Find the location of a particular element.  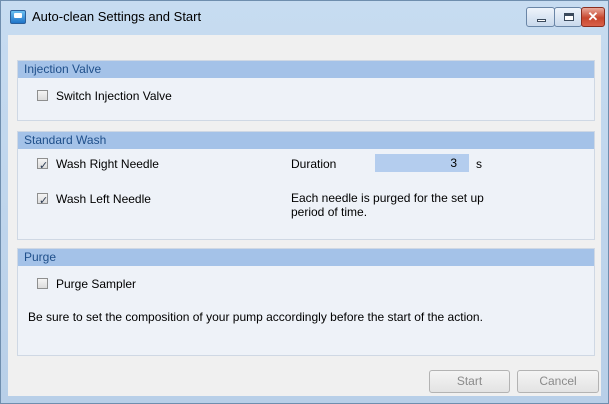

wash-left-needle-label: Wash Left Needle is located at coordinates (103, 199).